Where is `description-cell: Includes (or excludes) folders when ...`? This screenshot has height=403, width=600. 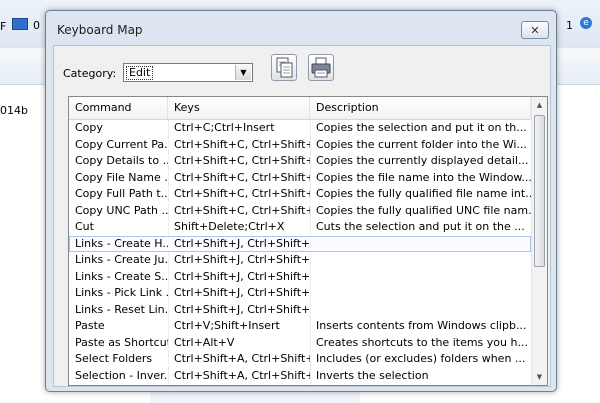 description-cell: Includes (or excludes) folders when ... is located at coordinates (421, 358).